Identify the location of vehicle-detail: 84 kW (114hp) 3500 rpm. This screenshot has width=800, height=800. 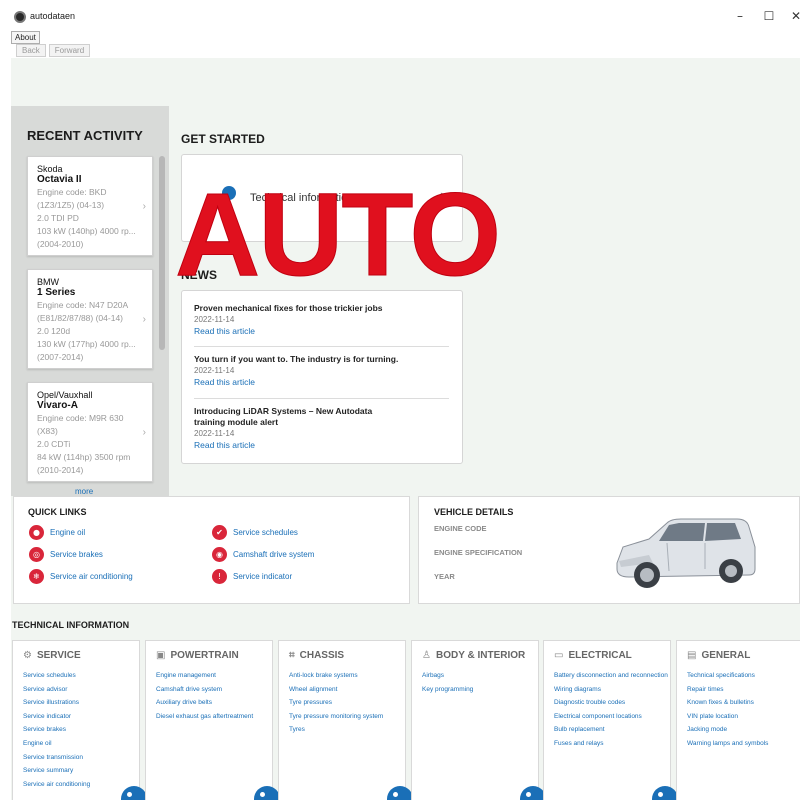
(84, 457).